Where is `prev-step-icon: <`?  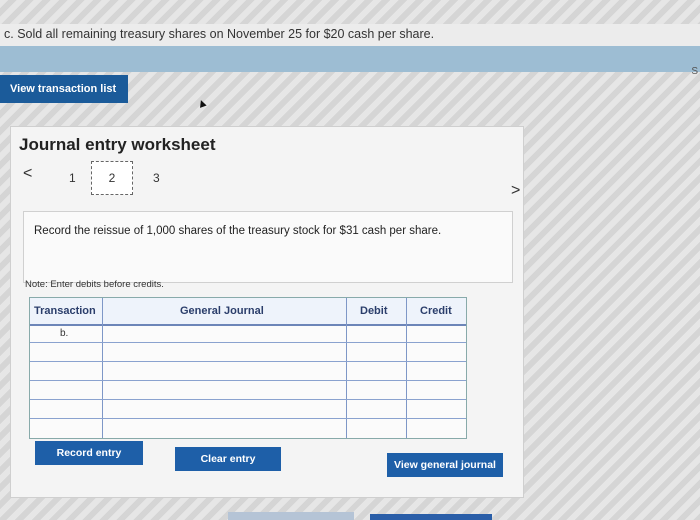
prev-step-icon: < is located at coordinates (27, 174).